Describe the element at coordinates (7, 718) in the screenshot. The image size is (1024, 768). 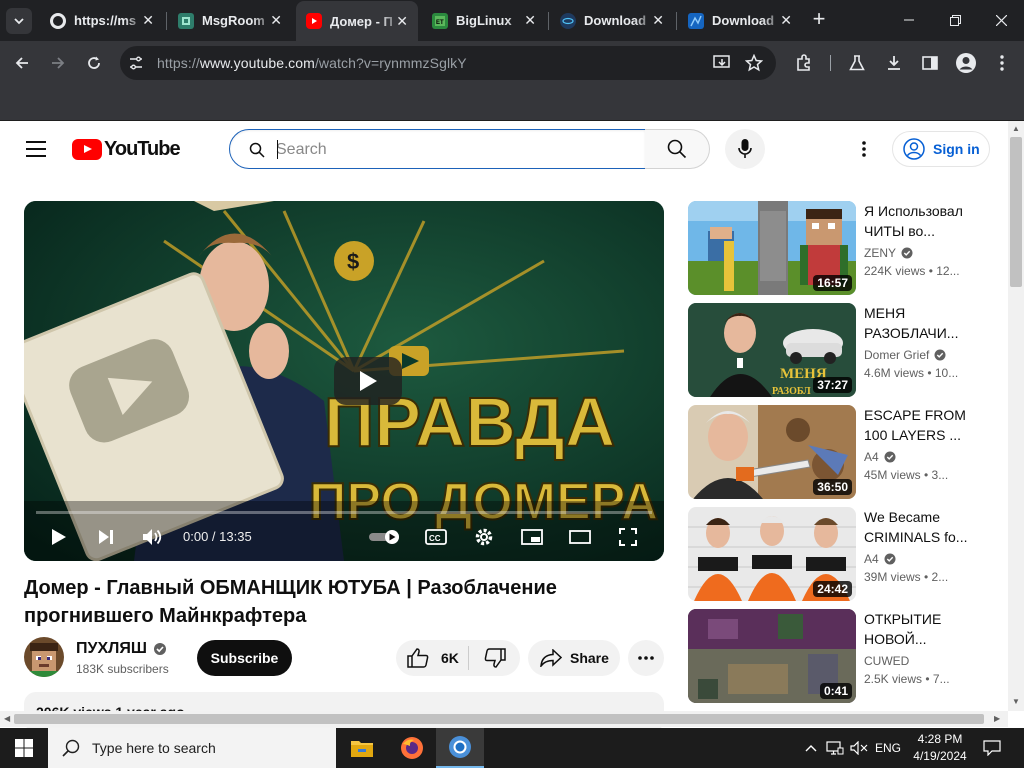
I see `scroll-left-arrow-icon: ◀` at that location.